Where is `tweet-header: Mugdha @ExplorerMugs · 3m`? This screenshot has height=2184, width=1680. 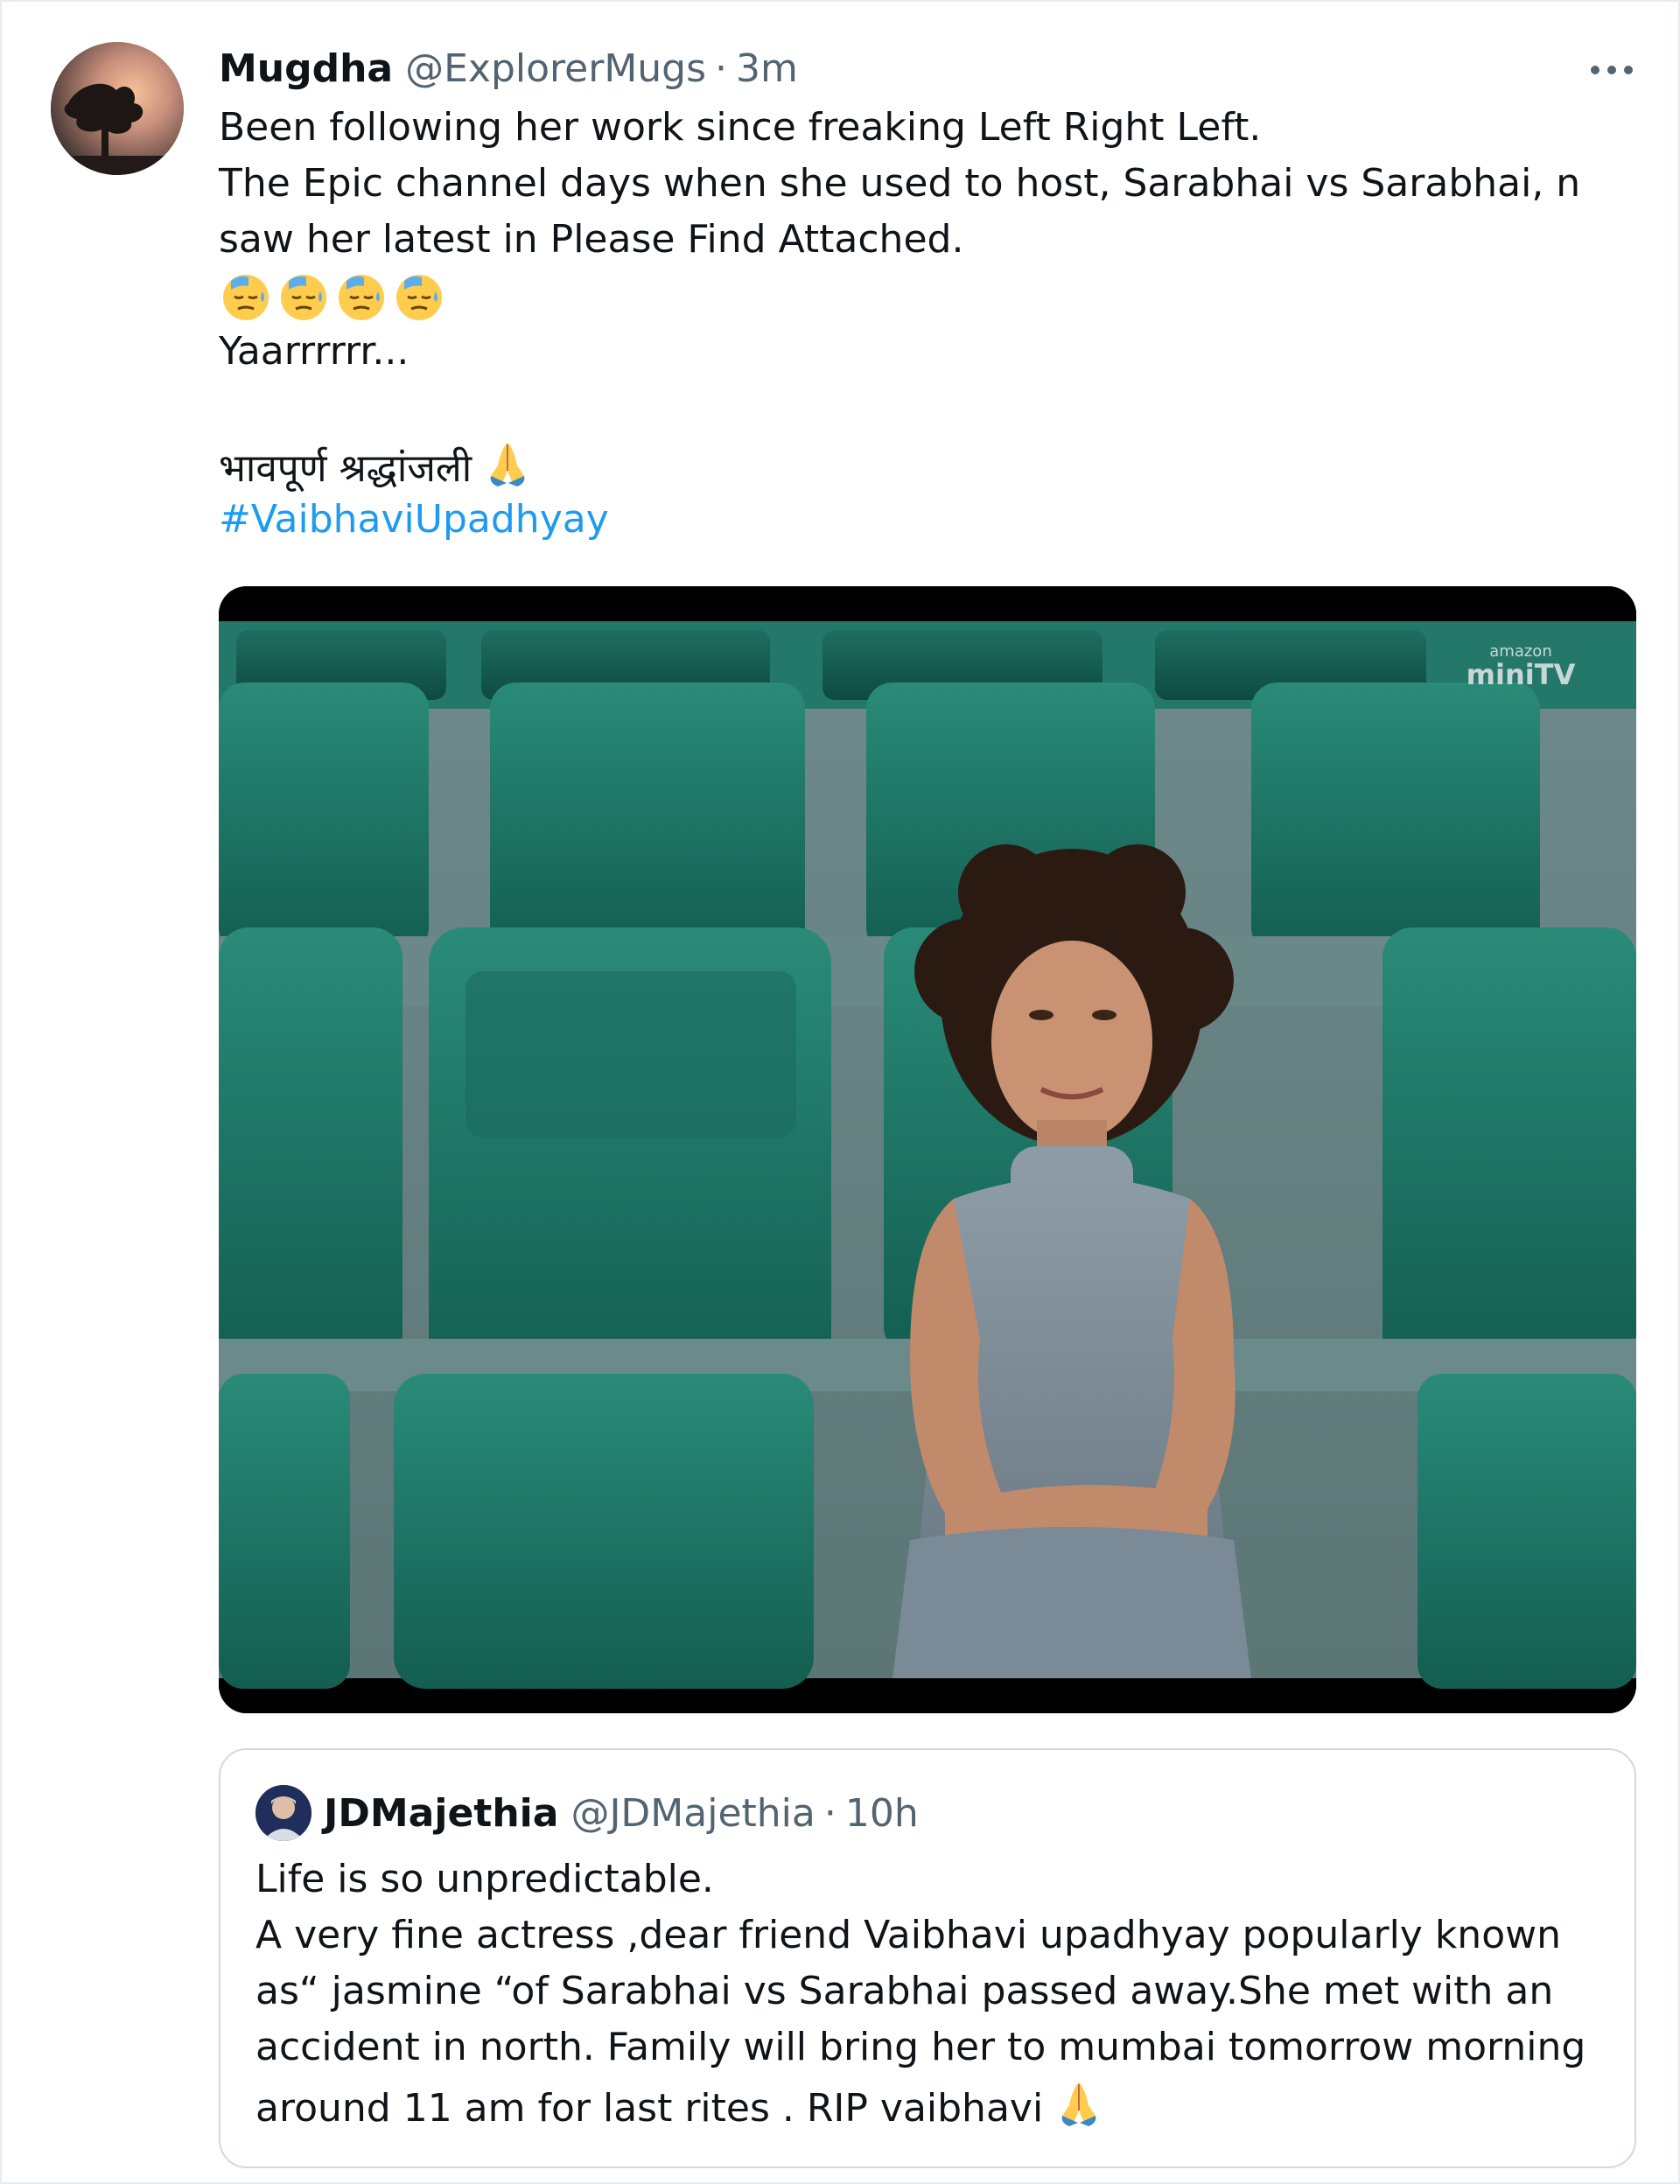
tweet-header: Mugdha @ExplorerMugs · 3m is located at coordinates (508, 68).